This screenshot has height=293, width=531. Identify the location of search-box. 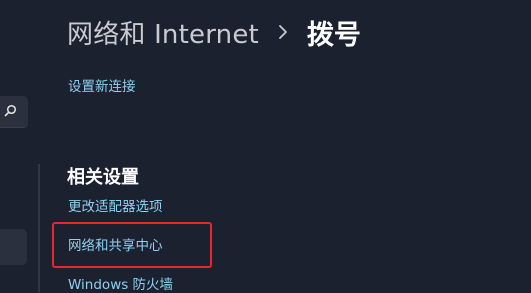
(14, 112).